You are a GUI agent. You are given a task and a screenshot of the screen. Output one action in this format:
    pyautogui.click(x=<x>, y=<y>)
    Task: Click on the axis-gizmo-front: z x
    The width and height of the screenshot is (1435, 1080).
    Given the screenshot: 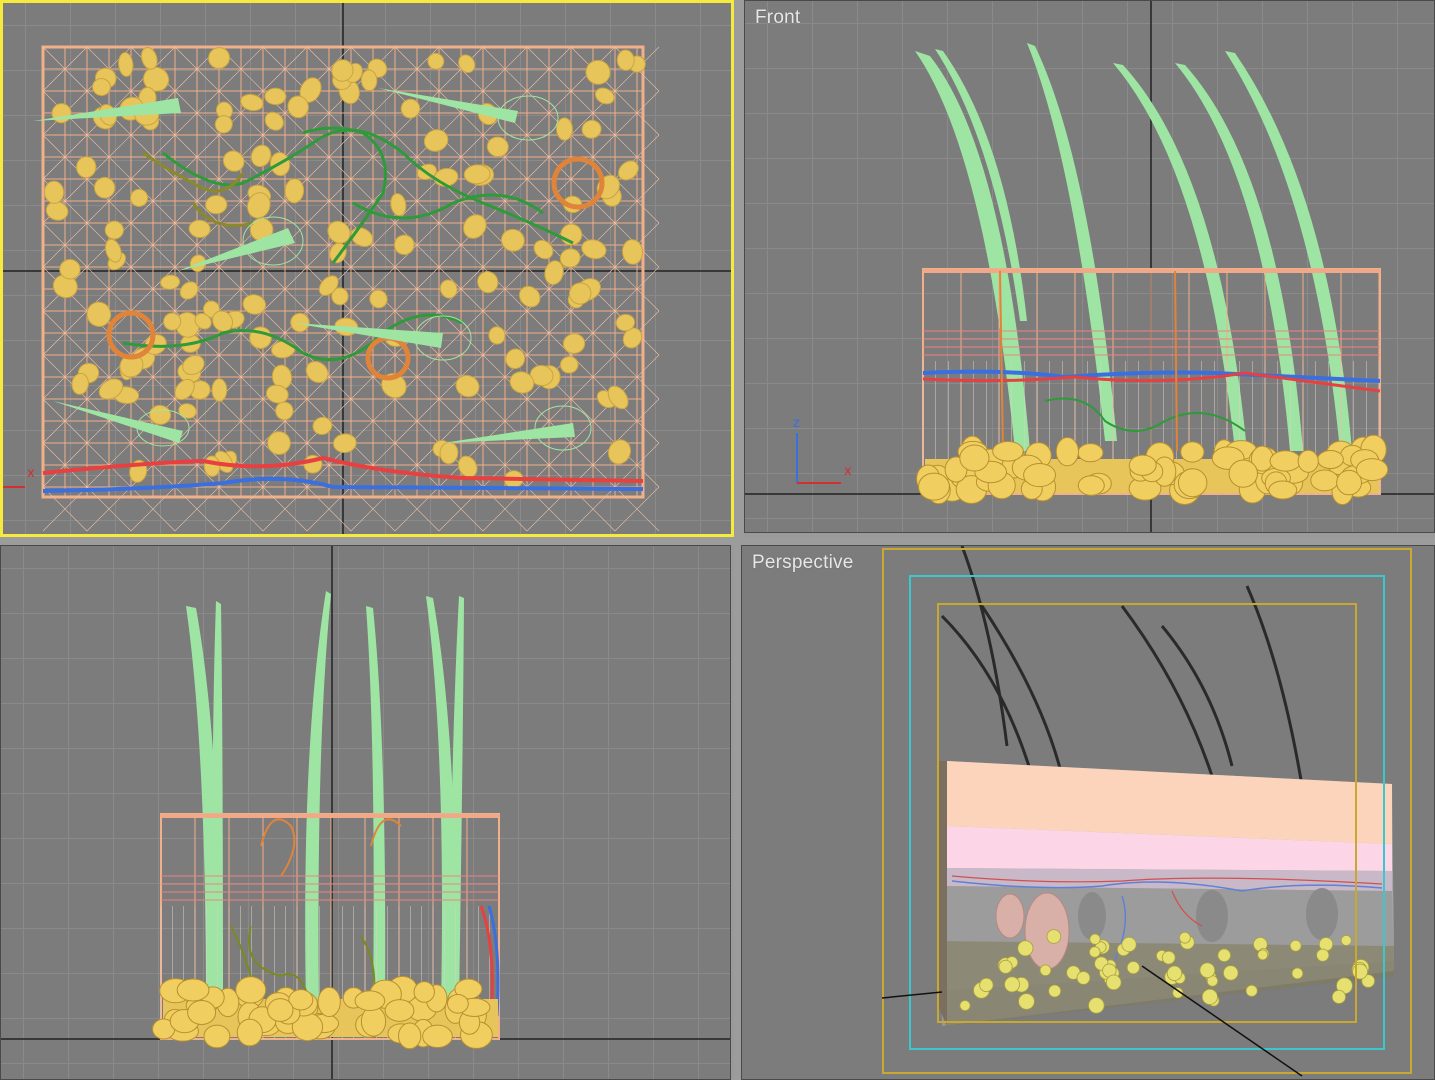 What is the action you would take?
    pyautogui.click(x=822, y=450)
    